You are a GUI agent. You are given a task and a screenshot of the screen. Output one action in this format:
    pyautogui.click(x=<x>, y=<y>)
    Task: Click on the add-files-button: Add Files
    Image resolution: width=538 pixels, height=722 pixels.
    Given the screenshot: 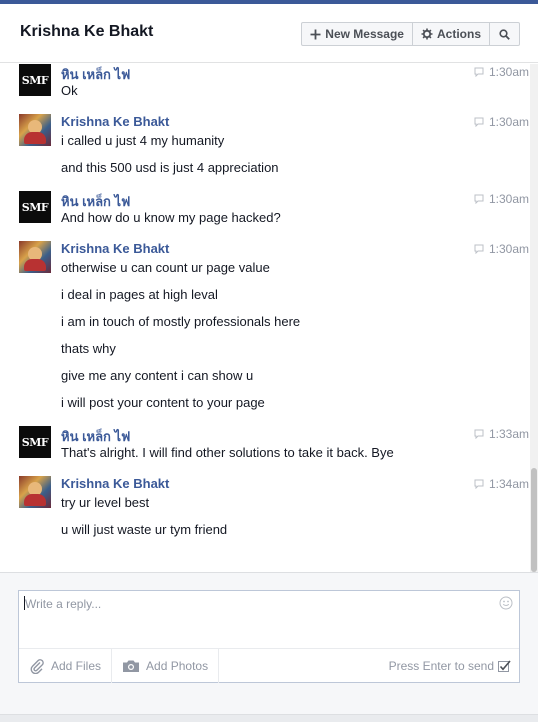 What is the action you would take?
    pyautogui.click(x=66, y=665)
    